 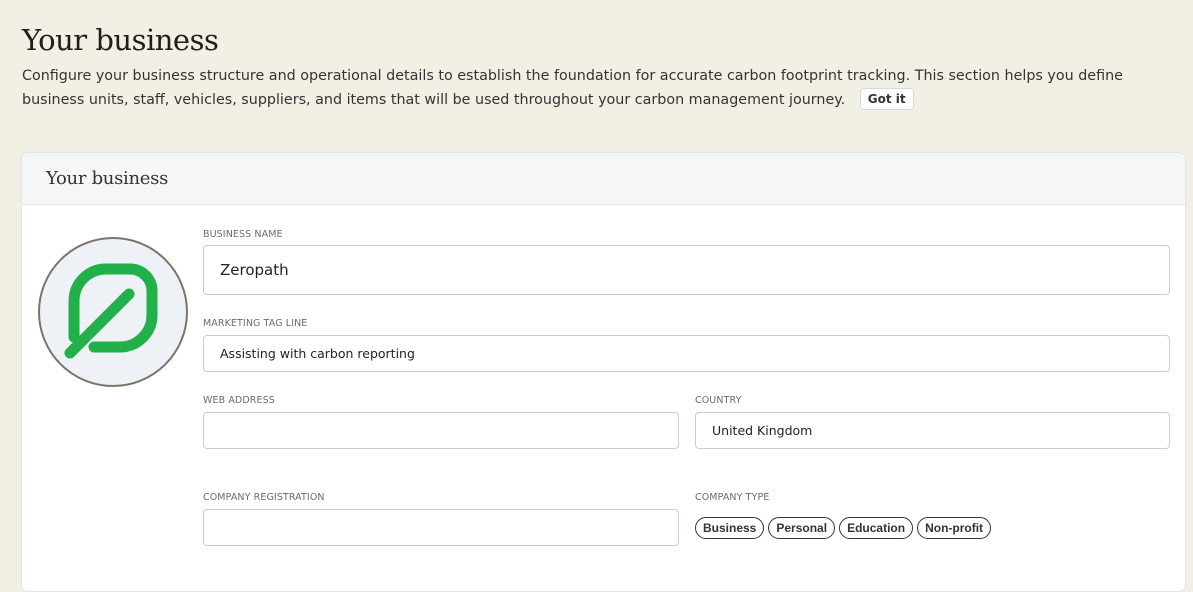 I want to click on page-title: Your business, so click(x=120, y=40).